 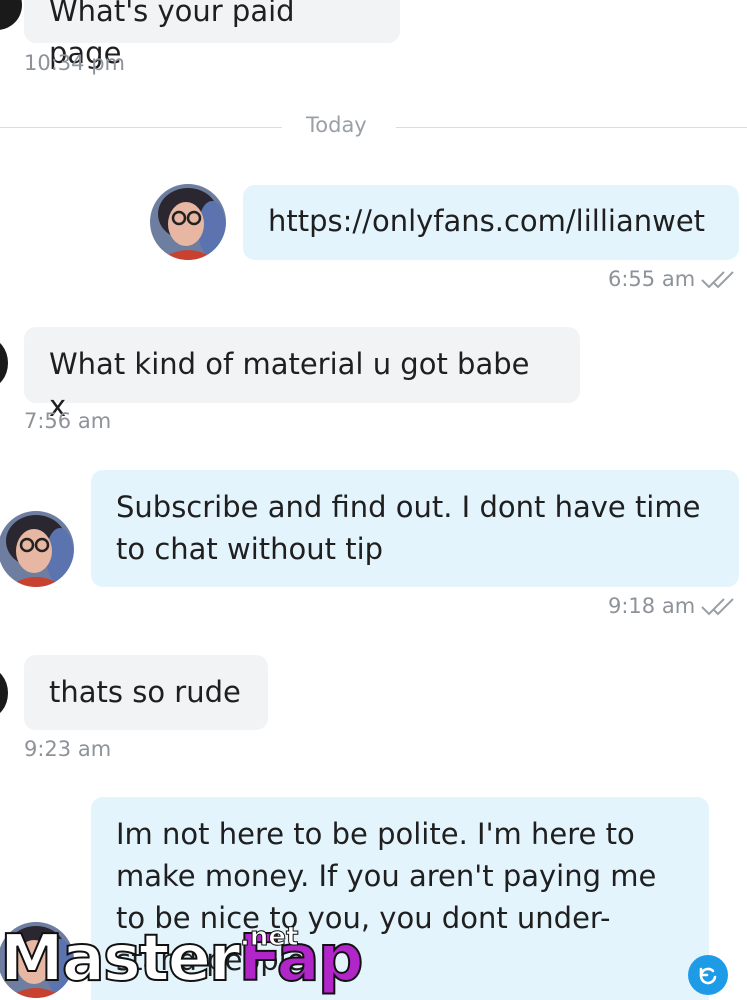 I want to click on message-text: https://onlyfans.com/lillianwet, so click(x=487, y=221).